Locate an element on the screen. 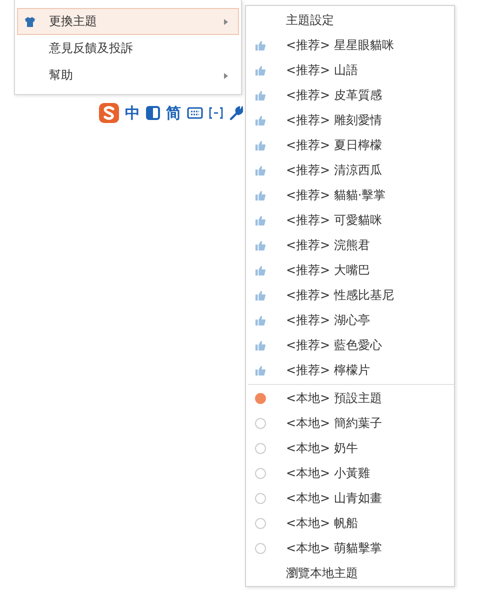  theme-option: <本地> 山青如畫 is located at coordinates (334, 498).